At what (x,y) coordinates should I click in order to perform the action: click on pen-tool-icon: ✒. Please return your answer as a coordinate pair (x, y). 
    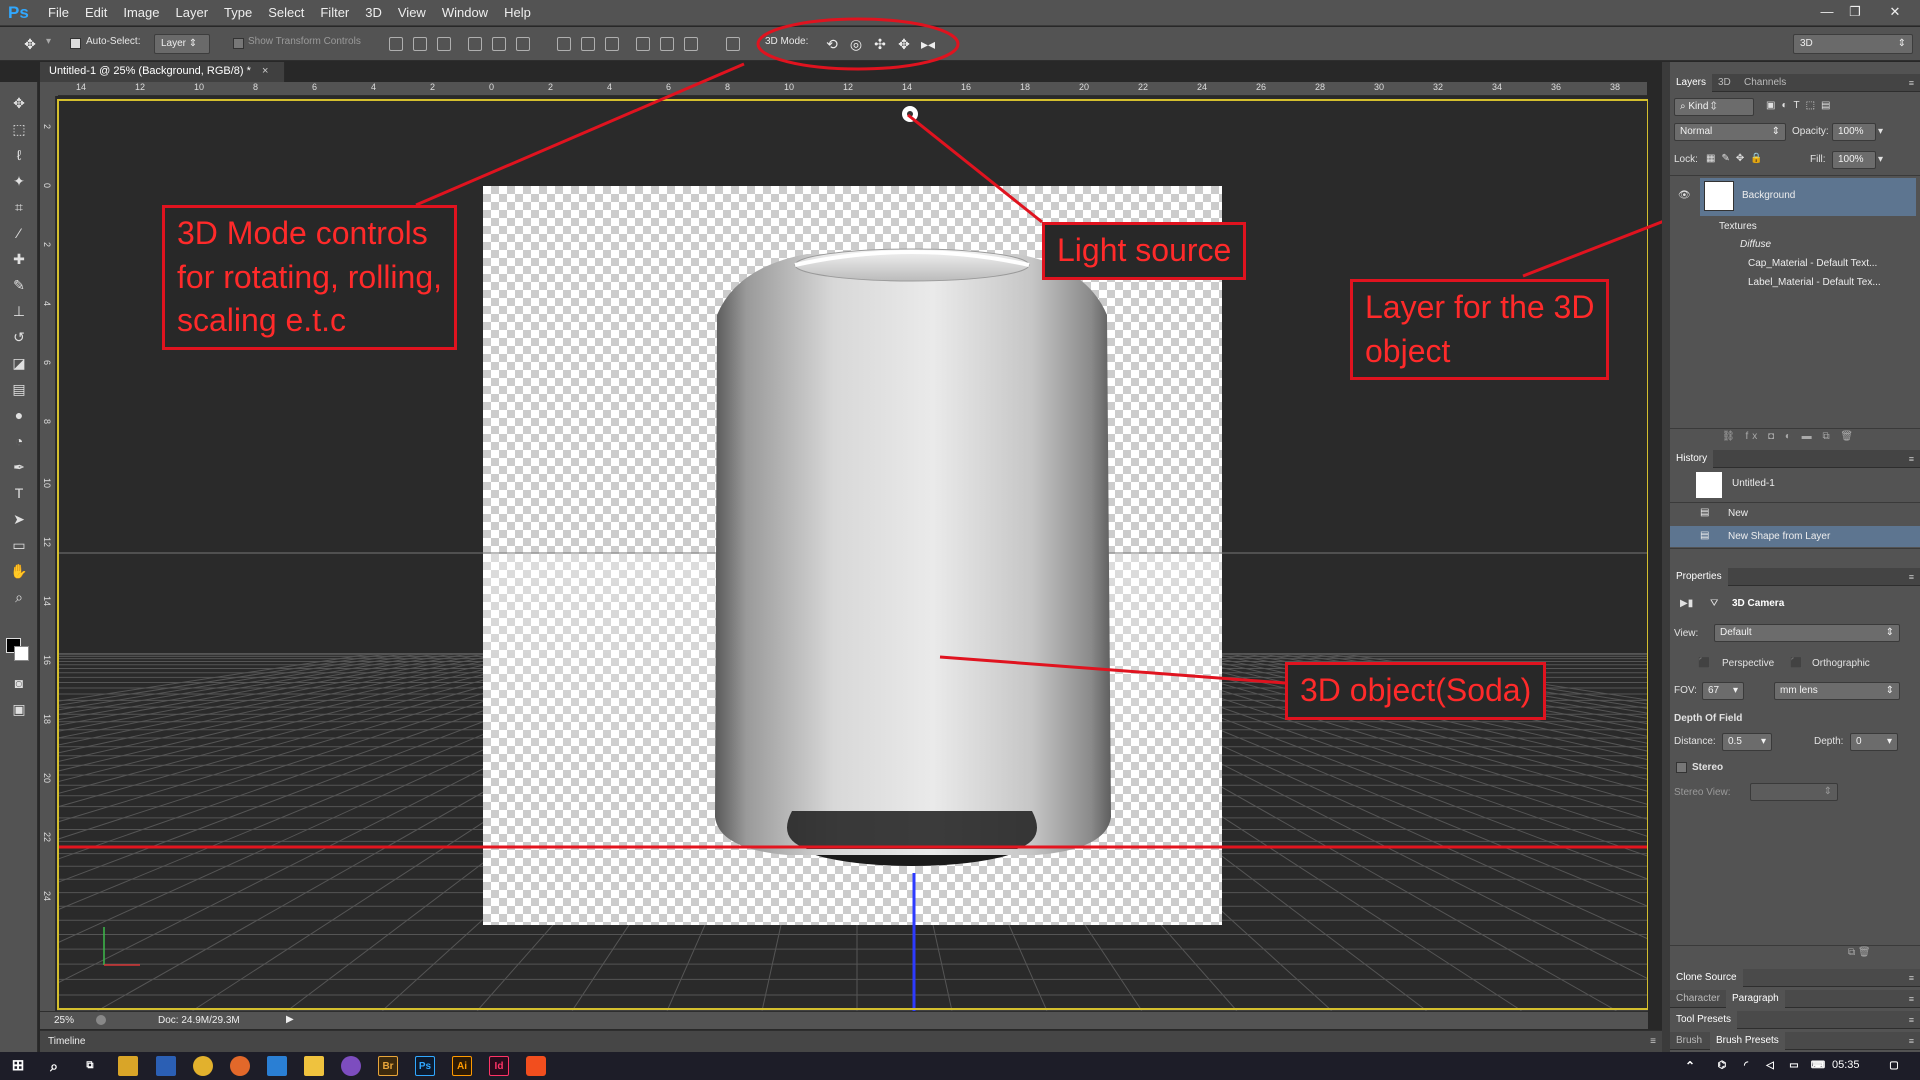
    Looking at the image, I should click on (19, 467).